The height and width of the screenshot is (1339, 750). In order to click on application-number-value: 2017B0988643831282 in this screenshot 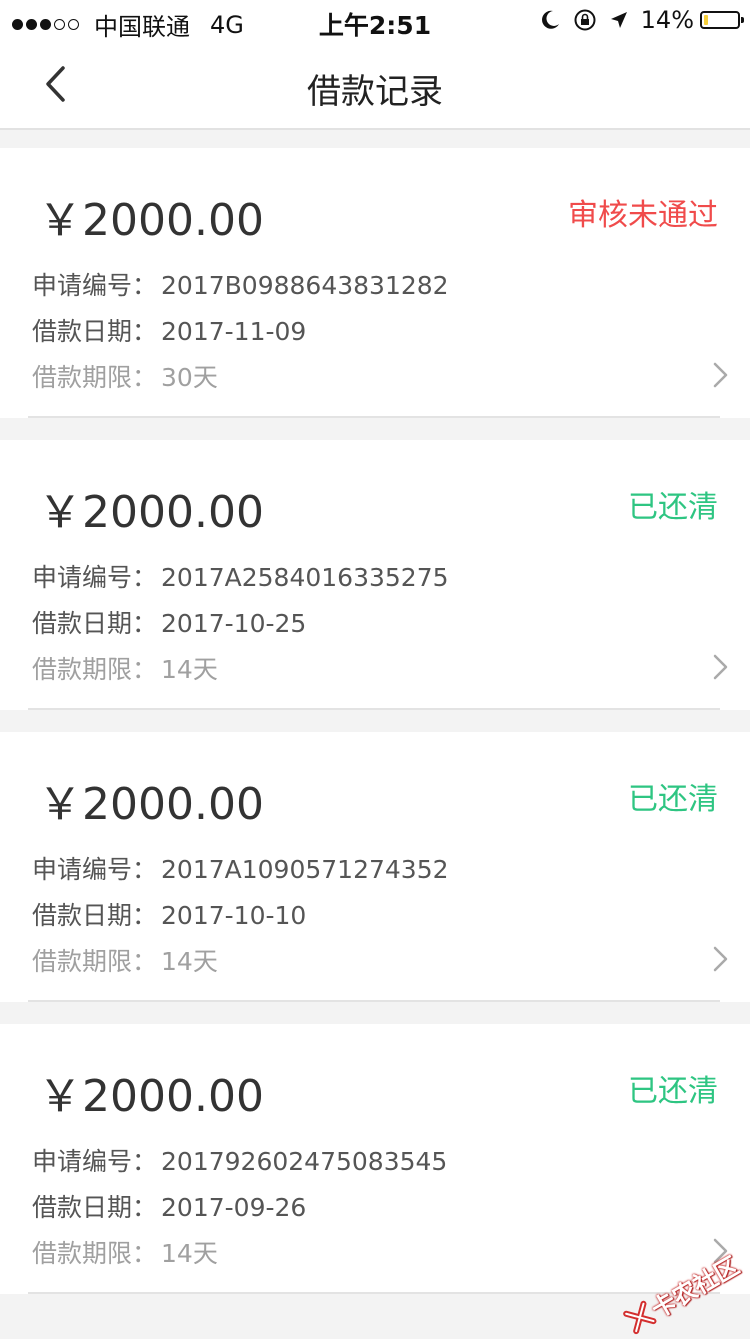, I will do `click(305, 285)`.